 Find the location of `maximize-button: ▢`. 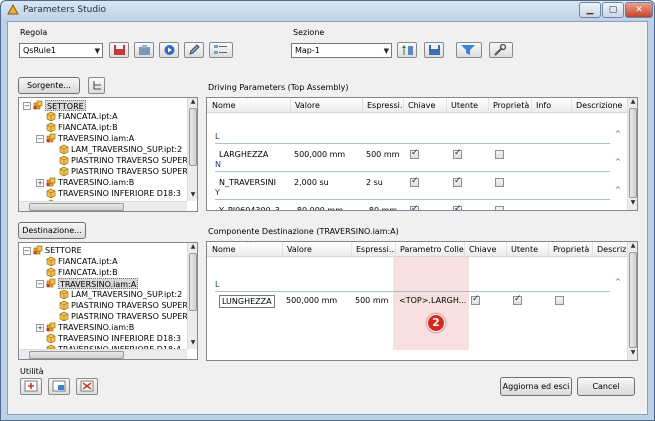

maximize-button: ▢ is located at coordinates (613, 10).